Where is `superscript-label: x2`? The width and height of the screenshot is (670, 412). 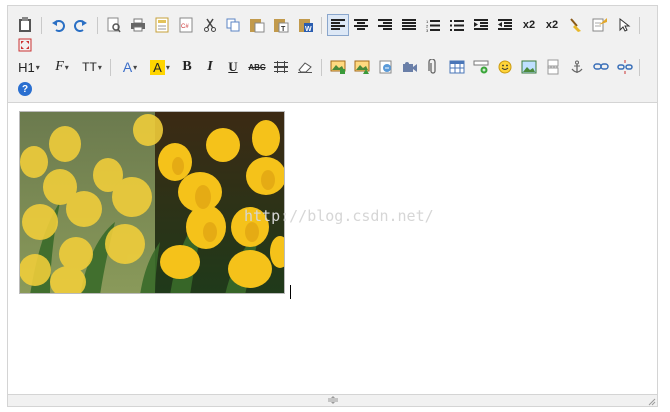 superscript-label: x2 is located at coordinates (552, 25).